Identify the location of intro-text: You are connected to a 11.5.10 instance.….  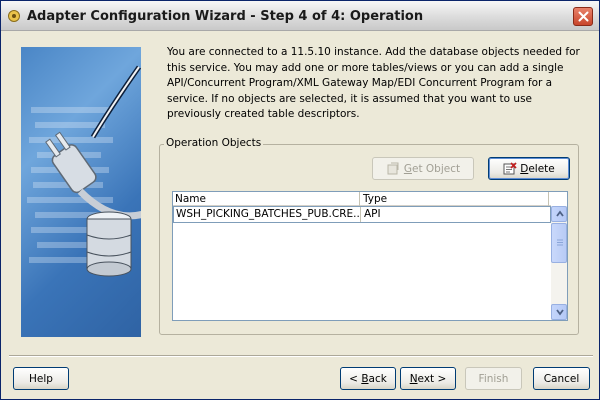
(373, 83).